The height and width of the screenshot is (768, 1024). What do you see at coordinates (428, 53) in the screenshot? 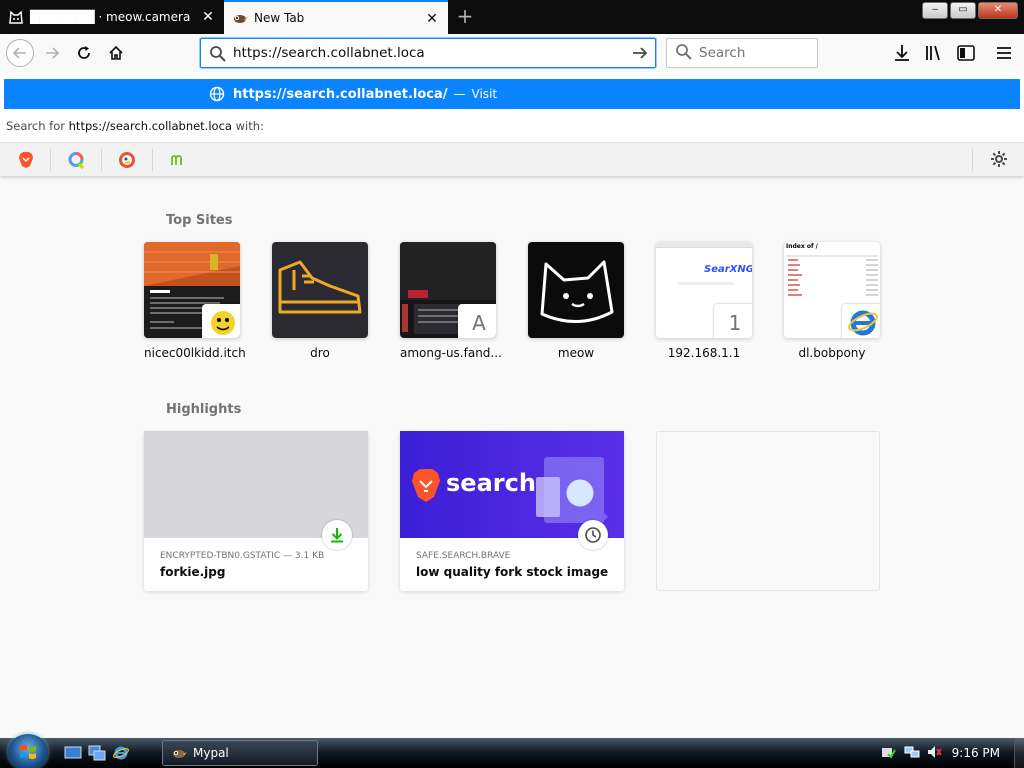
I see `url-bar: https://search.collabnet.loca` at bounding box center [428, 53].